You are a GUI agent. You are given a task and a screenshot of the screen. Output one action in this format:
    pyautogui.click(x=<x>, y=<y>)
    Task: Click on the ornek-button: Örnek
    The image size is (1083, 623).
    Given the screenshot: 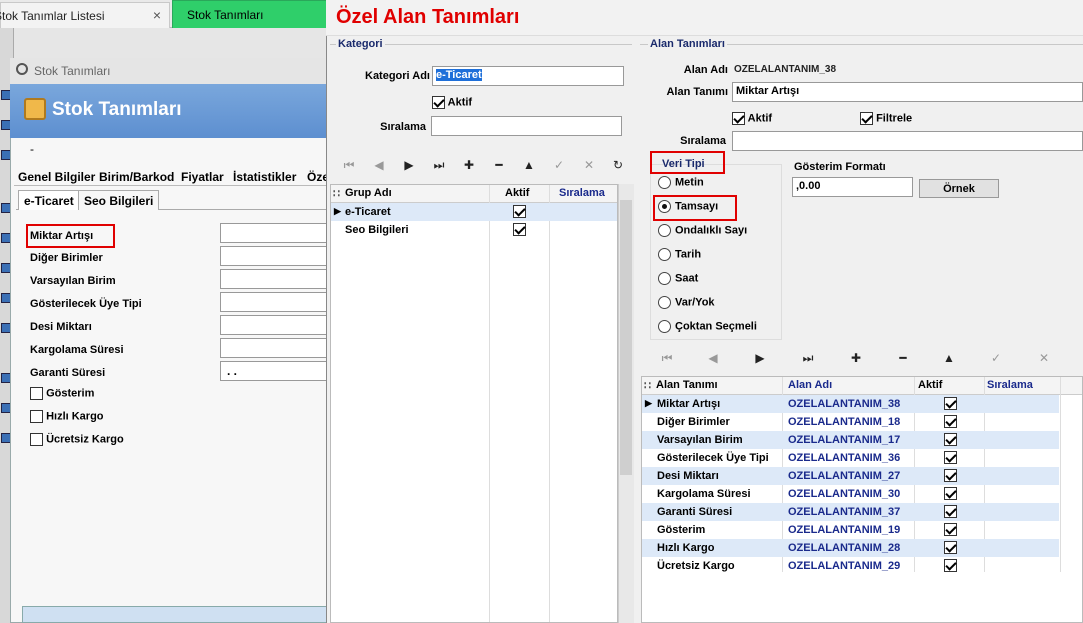 What is the action you would take?
    pyautogui.click(x=959, y=188)
    